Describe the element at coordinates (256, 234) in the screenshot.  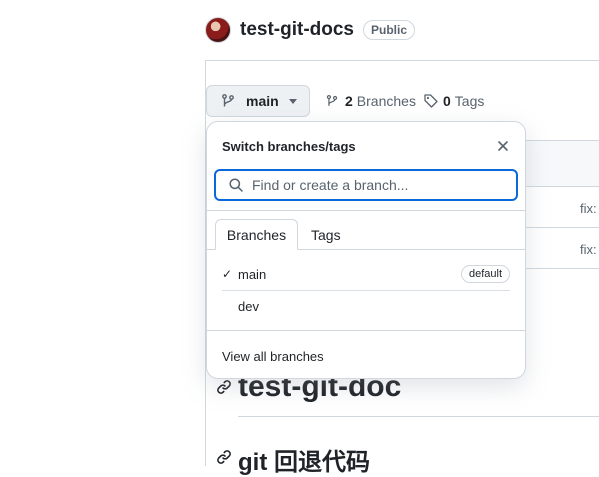
I see `tab-branches: Branches` at that location.